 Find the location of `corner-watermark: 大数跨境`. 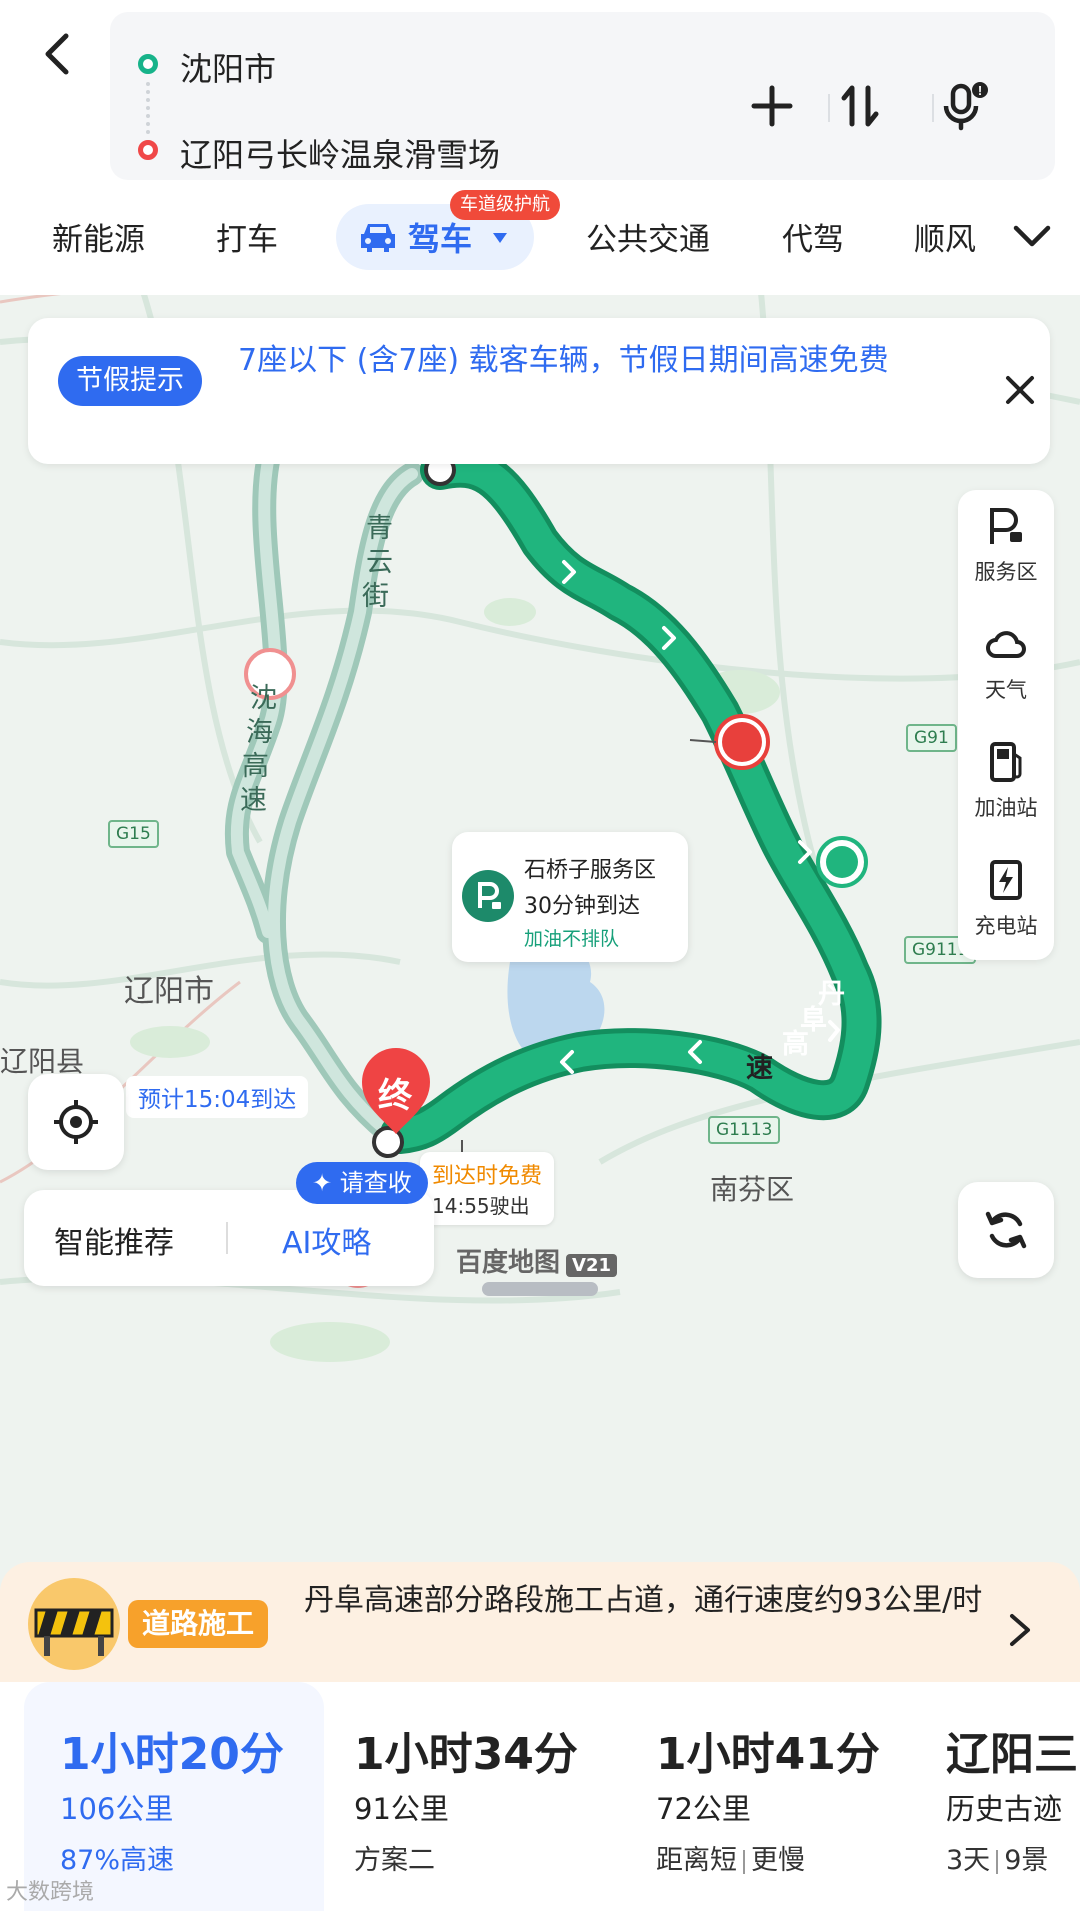

corner-watermark: 大数跨境 is located at coordinates (50, 1892).